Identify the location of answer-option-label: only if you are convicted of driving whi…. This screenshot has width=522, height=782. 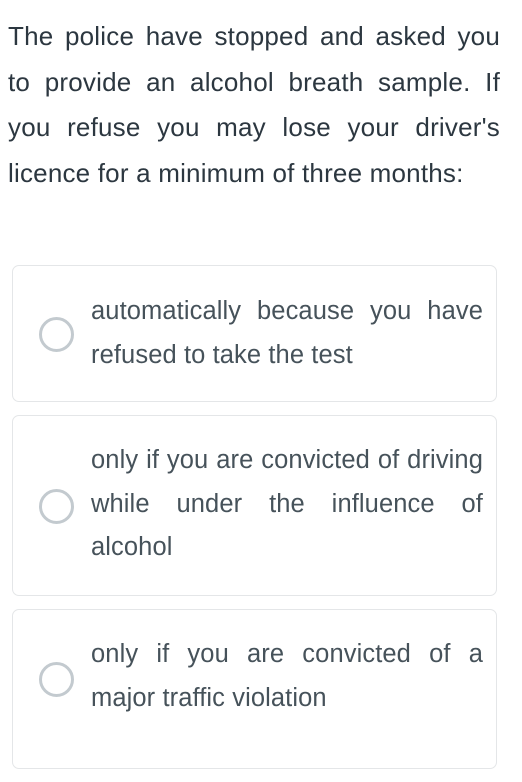
(287, 503).